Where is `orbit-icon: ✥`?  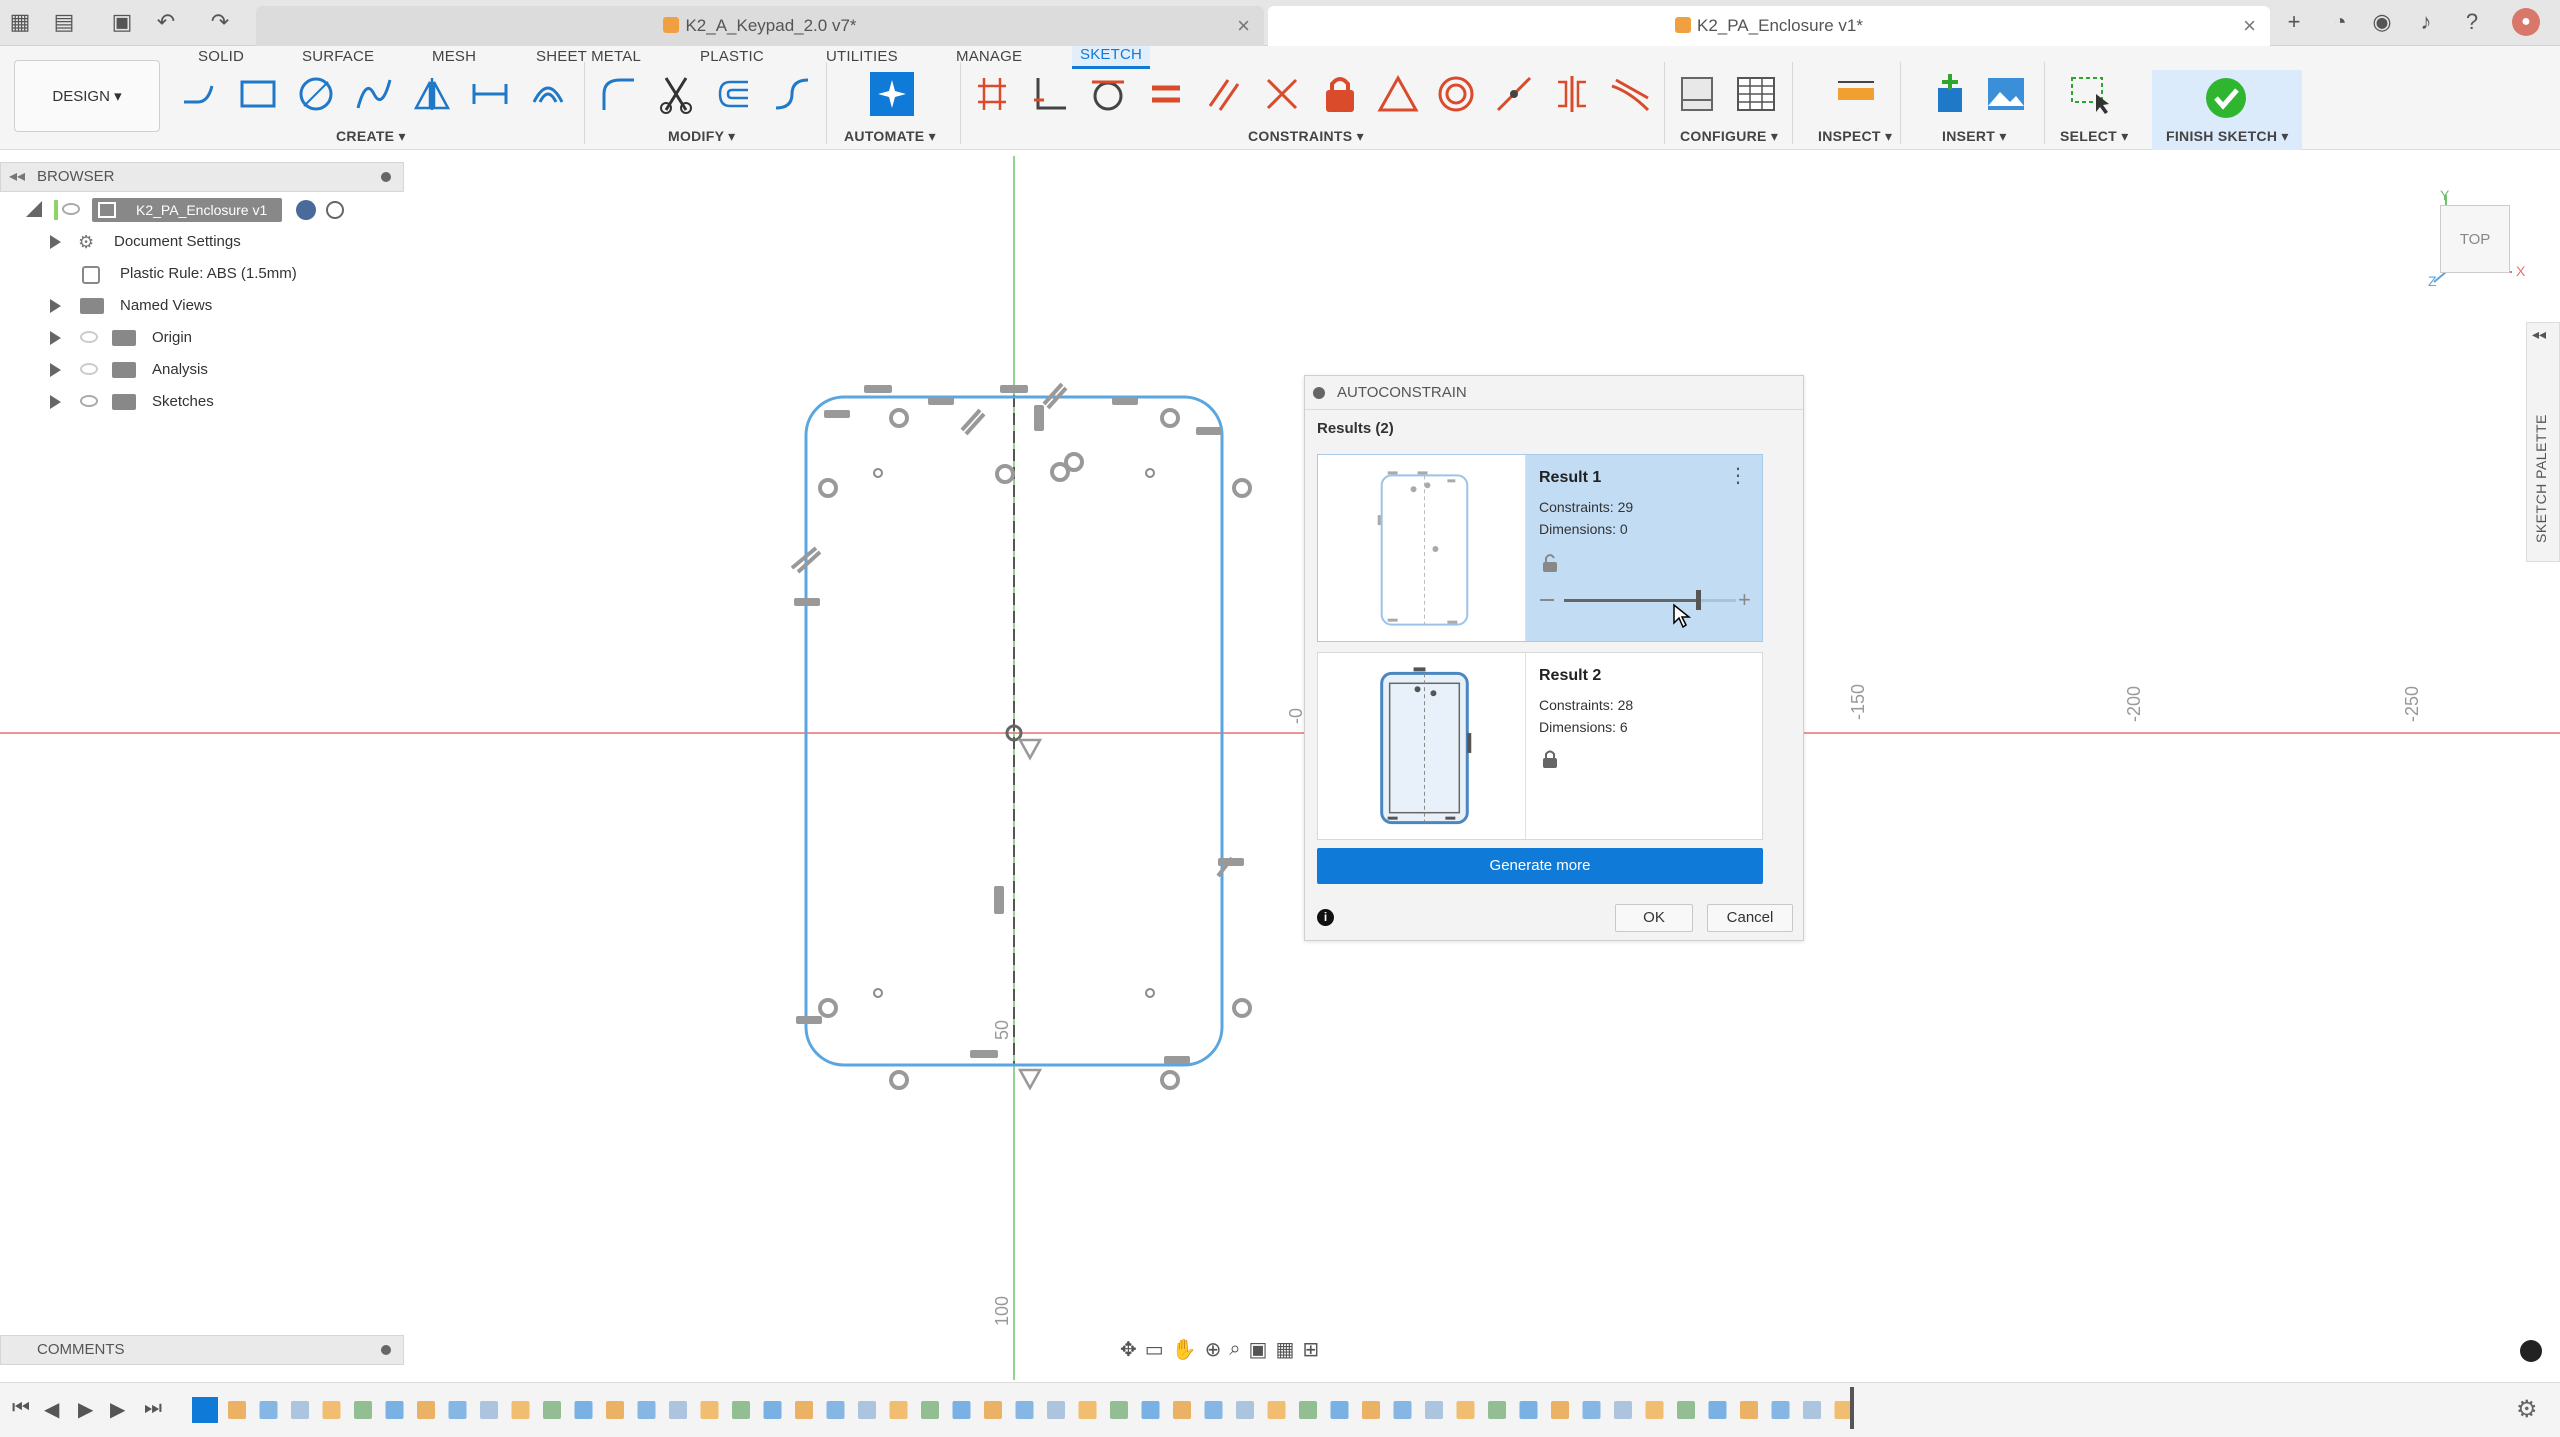
orbit-icon: ✥ is located at coordinates (1128, 1349).